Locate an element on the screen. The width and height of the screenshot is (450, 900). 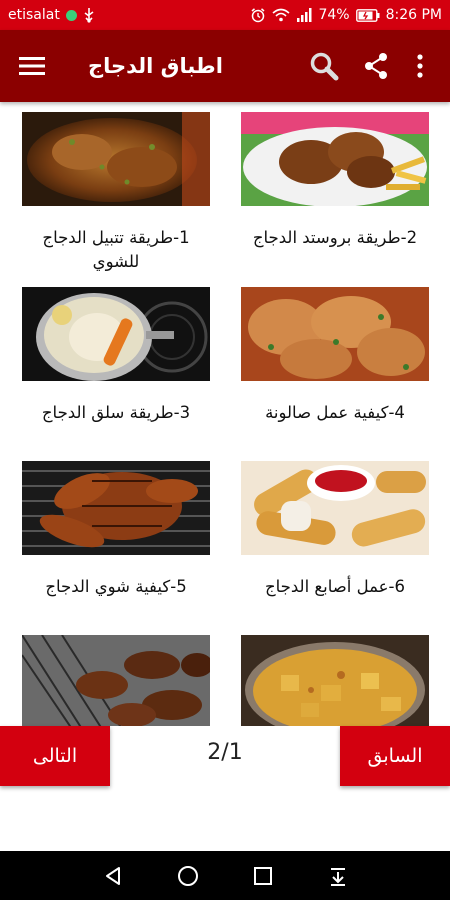
wifi-icon is located at coordinates (281, 15).